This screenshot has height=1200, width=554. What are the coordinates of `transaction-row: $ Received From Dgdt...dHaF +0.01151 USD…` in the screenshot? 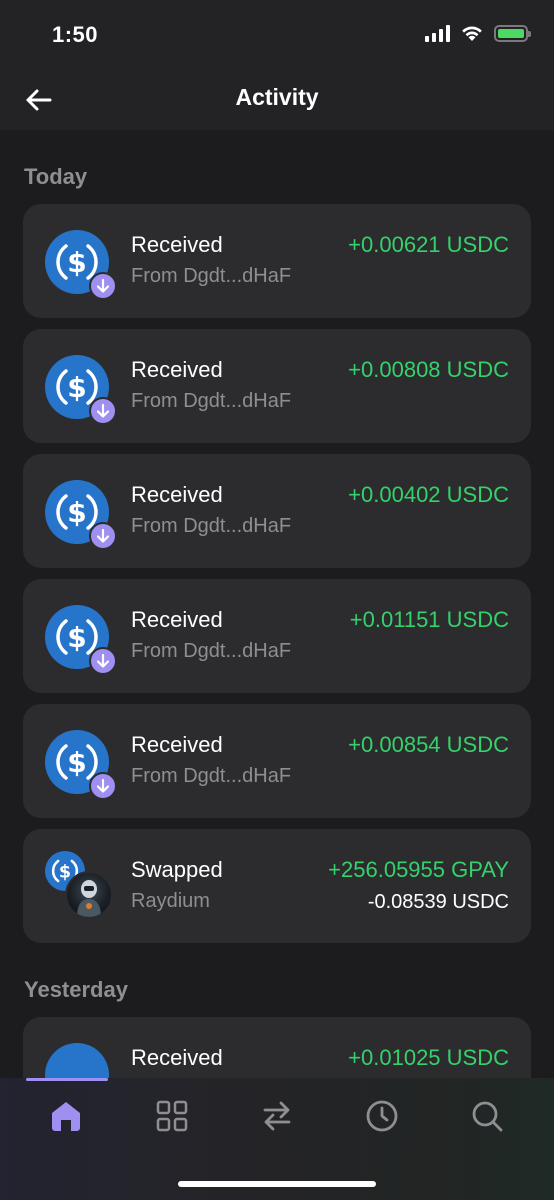 It's located at (277, 636).